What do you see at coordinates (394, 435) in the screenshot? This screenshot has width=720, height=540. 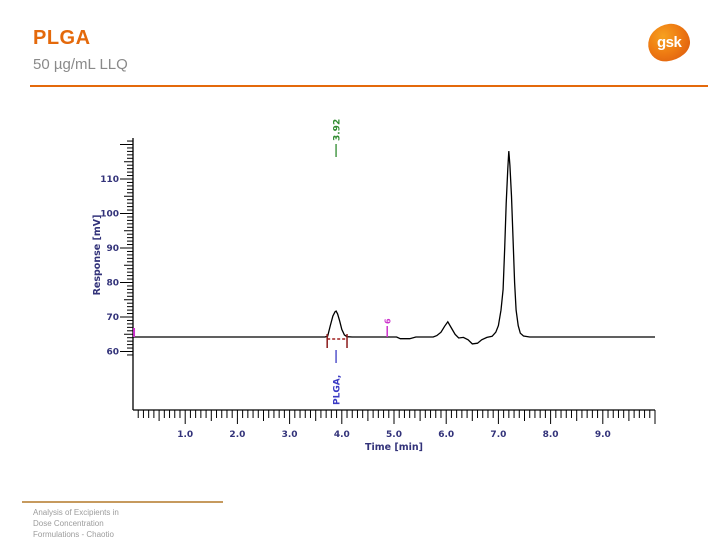 I see `x-tick-label: 5.0` at bounding box center [394, 435].